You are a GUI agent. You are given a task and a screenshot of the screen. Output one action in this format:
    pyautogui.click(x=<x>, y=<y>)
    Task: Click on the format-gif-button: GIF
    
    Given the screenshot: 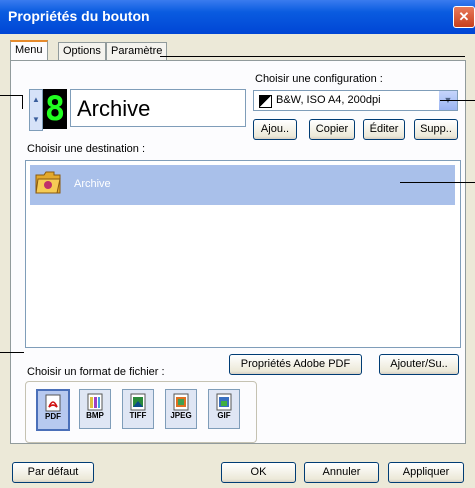 What is the action you would take?
    pyautogui.click(x=224, y=409)
    